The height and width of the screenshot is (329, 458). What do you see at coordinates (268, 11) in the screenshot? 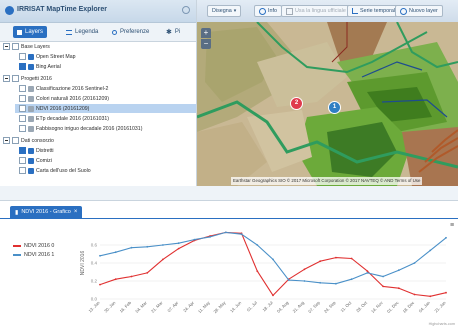
I see `info-button: Info` at bounding box center [268, 11].